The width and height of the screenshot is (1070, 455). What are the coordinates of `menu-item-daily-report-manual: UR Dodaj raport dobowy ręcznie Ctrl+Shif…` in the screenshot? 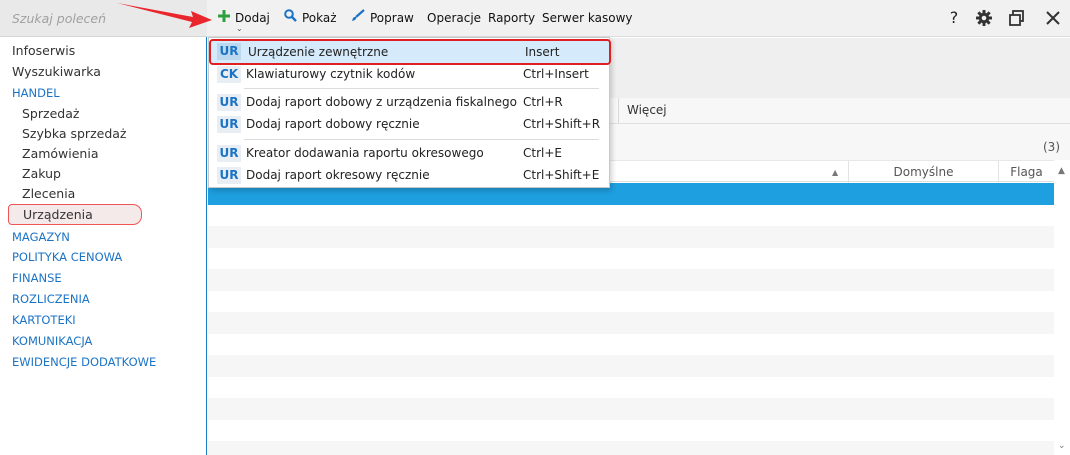 It's located at (409, 124).